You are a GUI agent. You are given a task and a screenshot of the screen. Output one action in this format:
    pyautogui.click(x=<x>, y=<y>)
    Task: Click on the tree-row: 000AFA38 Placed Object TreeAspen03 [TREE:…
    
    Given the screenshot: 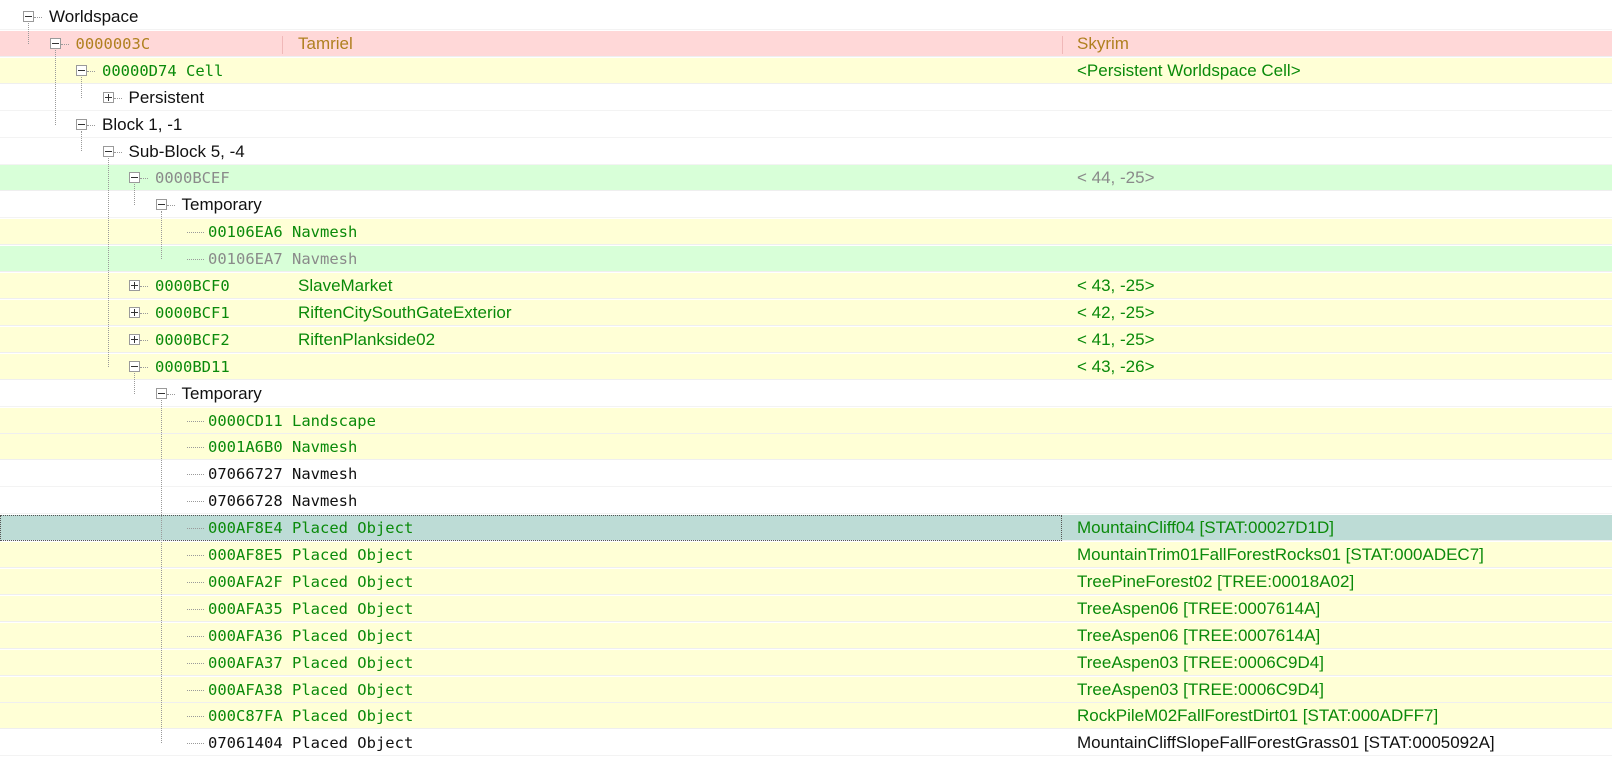 What is the action you would take?
    pyautogui.click(x=806, y=689)
    